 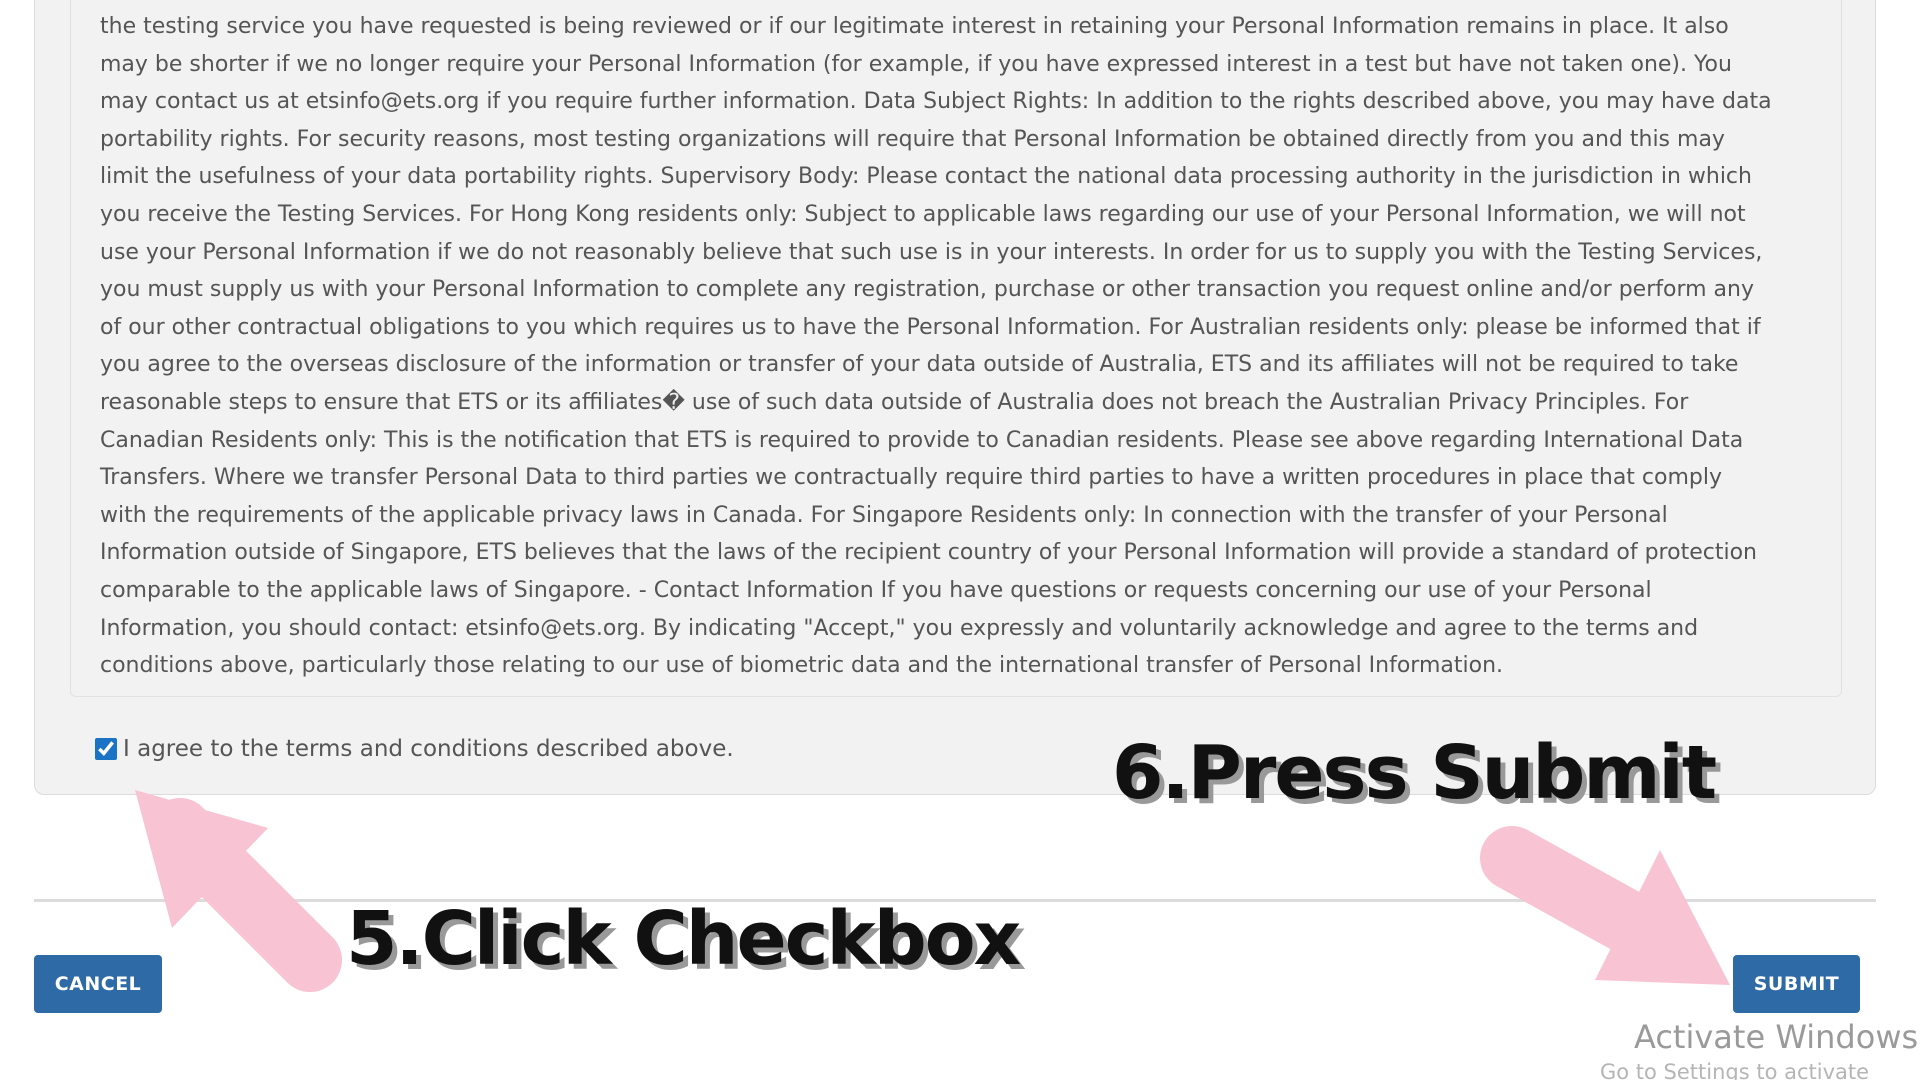 What do you see at coordinates (1735, 1070) in the screenshot?
I see `activate-windows-subtitle: Go to Settings to activate` at bounding box center [1735, 1070].